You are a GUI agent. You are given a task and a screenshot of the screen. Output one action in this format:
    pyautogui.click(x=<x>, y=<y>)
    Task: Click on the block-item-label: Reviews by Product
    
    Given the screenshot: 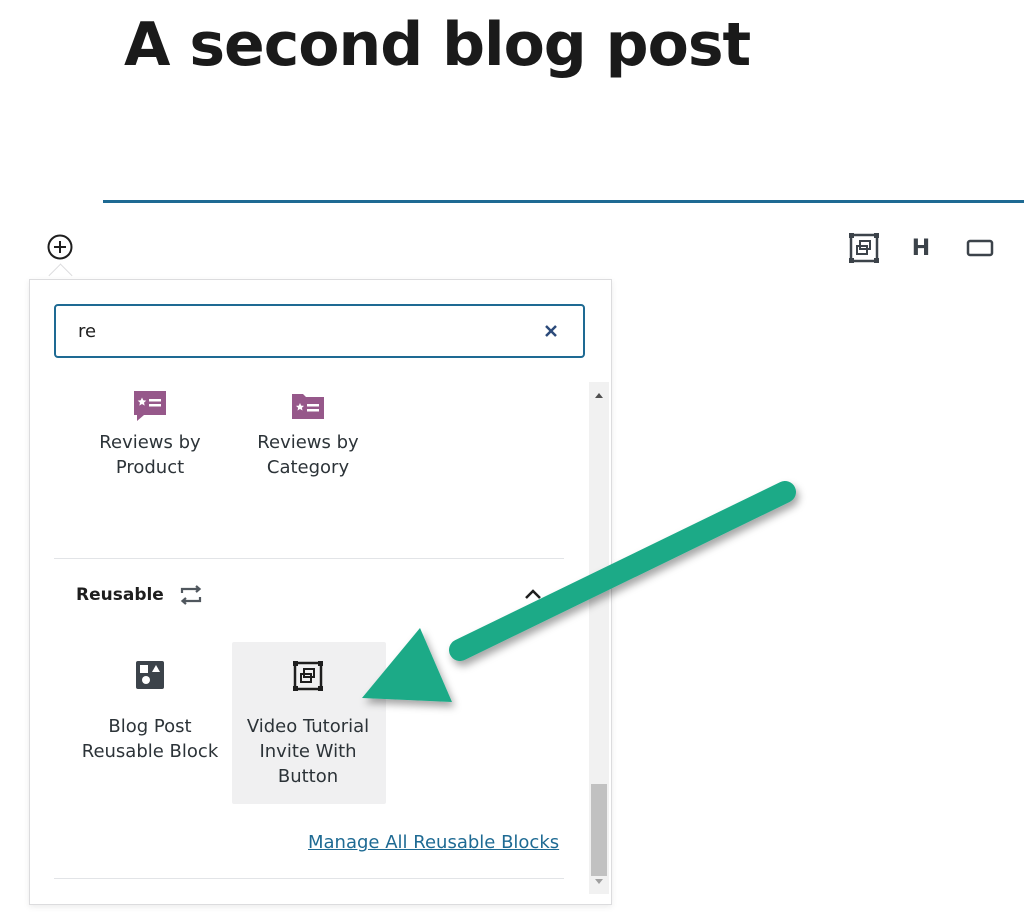 What is the action you would take?
    pyautogui.click(x=150, y=455)
    